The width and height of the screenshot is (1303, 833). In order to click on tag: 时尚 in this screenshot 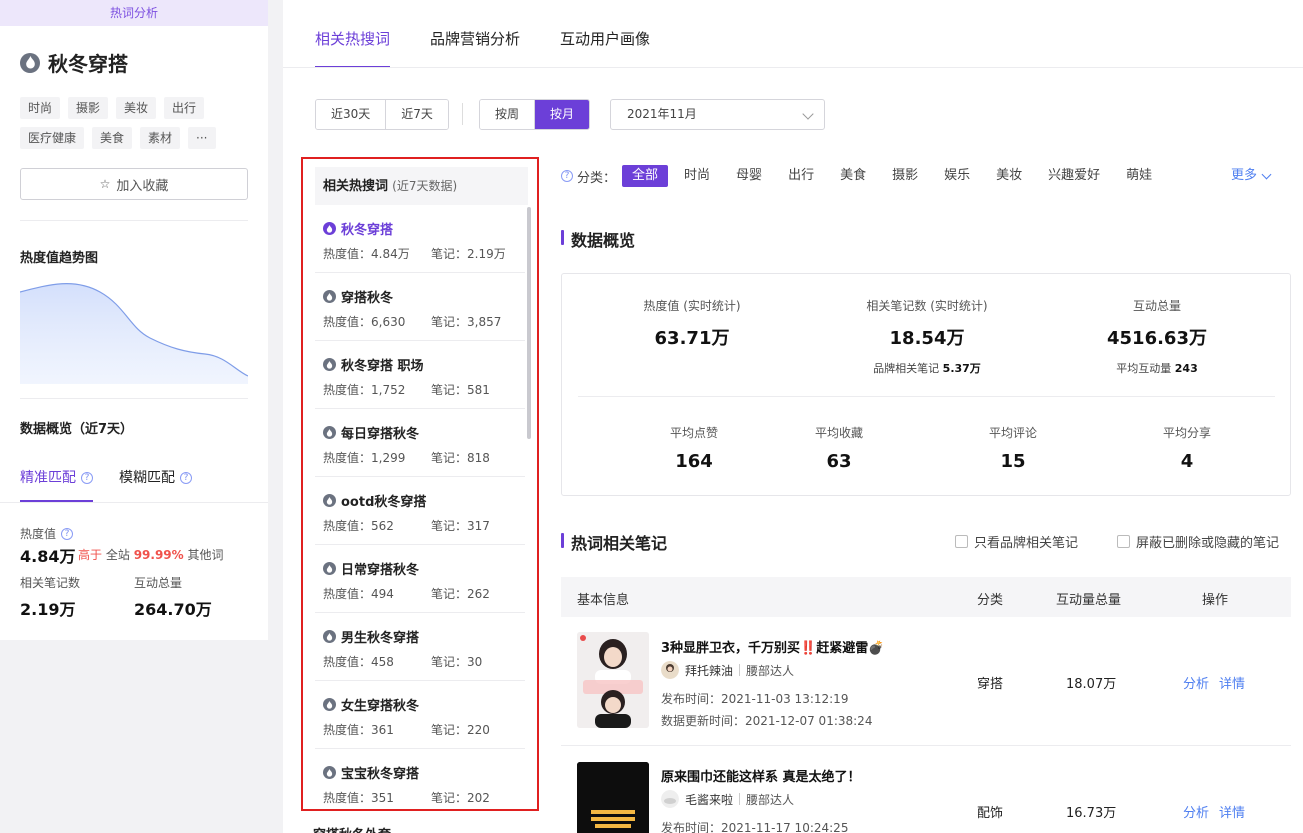, I will do `click(40, 108)`.